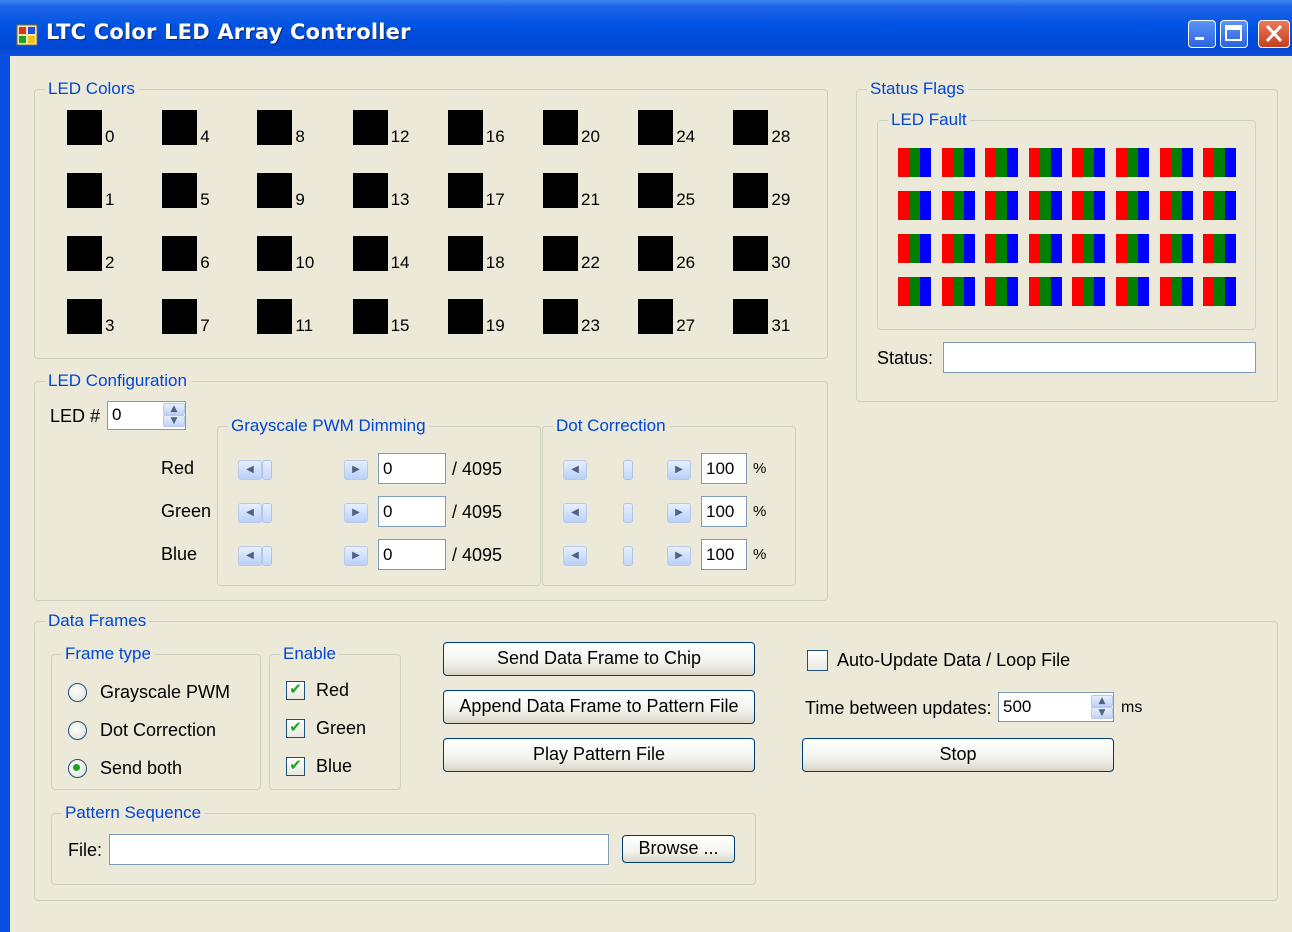 The height and width of the screenshot is (932, 1292). Describe the element at coordinates (599, 707) in the screenshot. I see `append-data-frame-button: Append Data Frame to Pattern File` at that location.